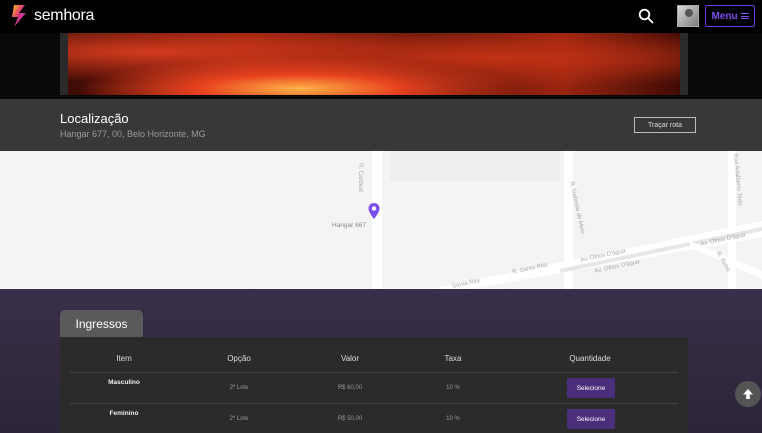 This screenshot has height=433, width=762. Describe the element at coordinates (350, 358) in the screenshot. I see `column-header: Valor` at that location.